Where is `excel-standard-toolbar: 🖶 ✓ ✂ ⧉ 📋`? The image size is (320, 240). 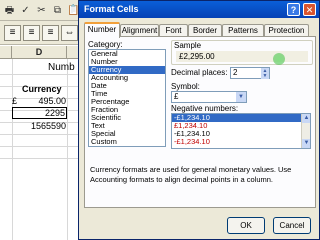 excel-standard-toolbar: 🖶 ✓ ✂ ⧉ 📋 is located at coordinates (40, 10).